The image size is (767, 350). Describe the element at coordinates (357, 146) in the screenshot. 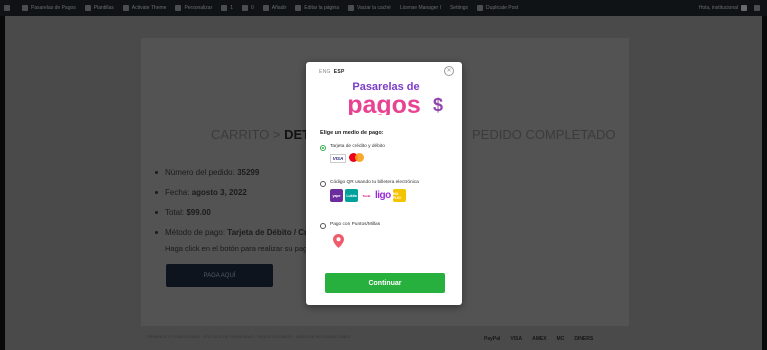

I see `option-card-label: Tarjeta de crédito y débito` at that location.